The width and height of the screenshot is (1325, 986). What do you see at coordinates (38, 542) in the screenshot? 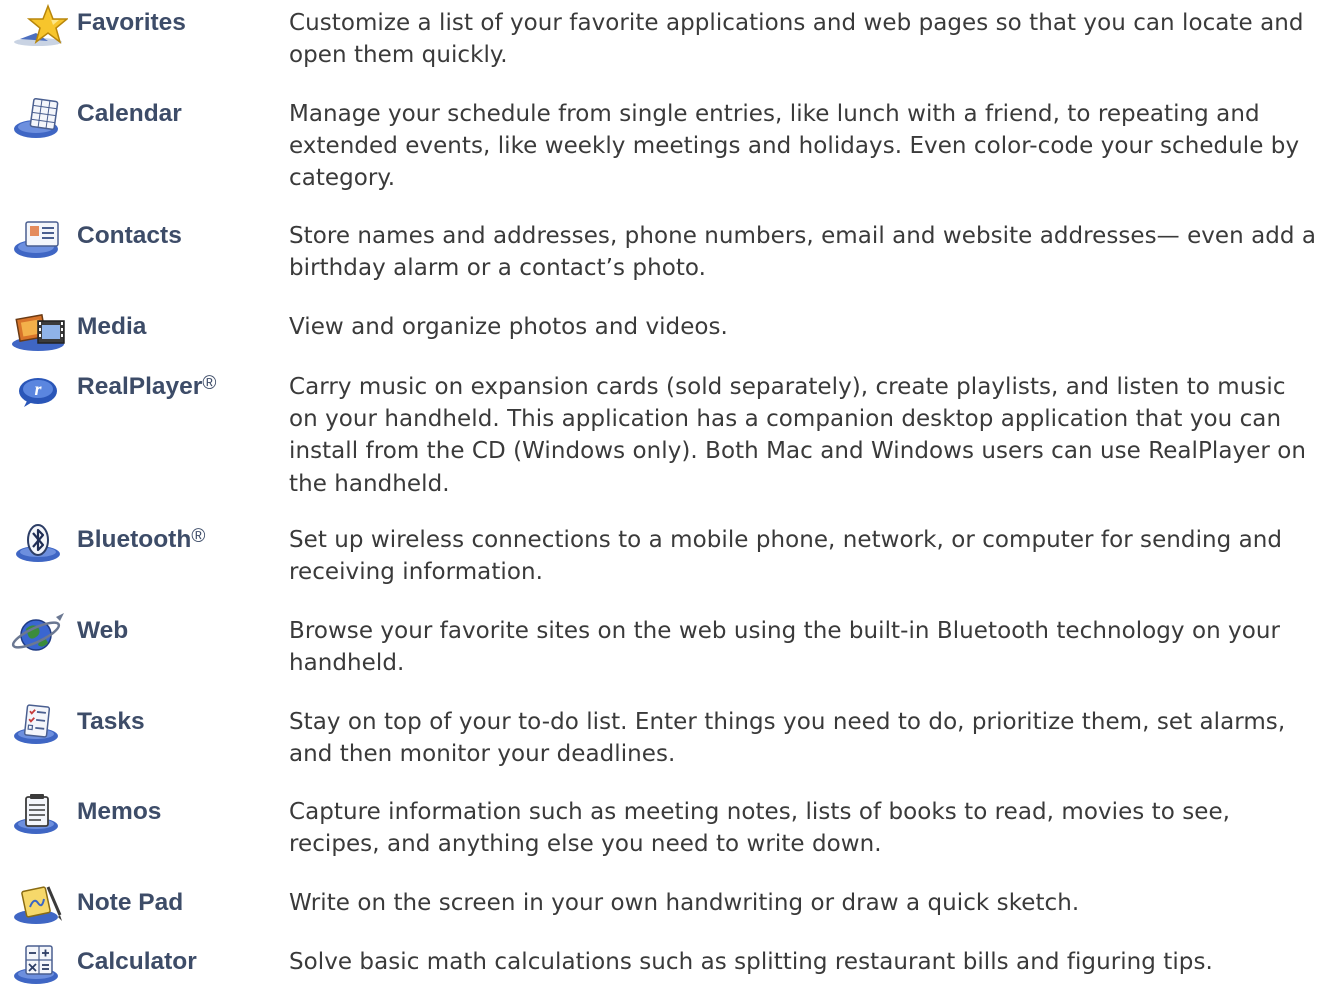
I see `bluetooth-icon` at bounding box center [38, 542].